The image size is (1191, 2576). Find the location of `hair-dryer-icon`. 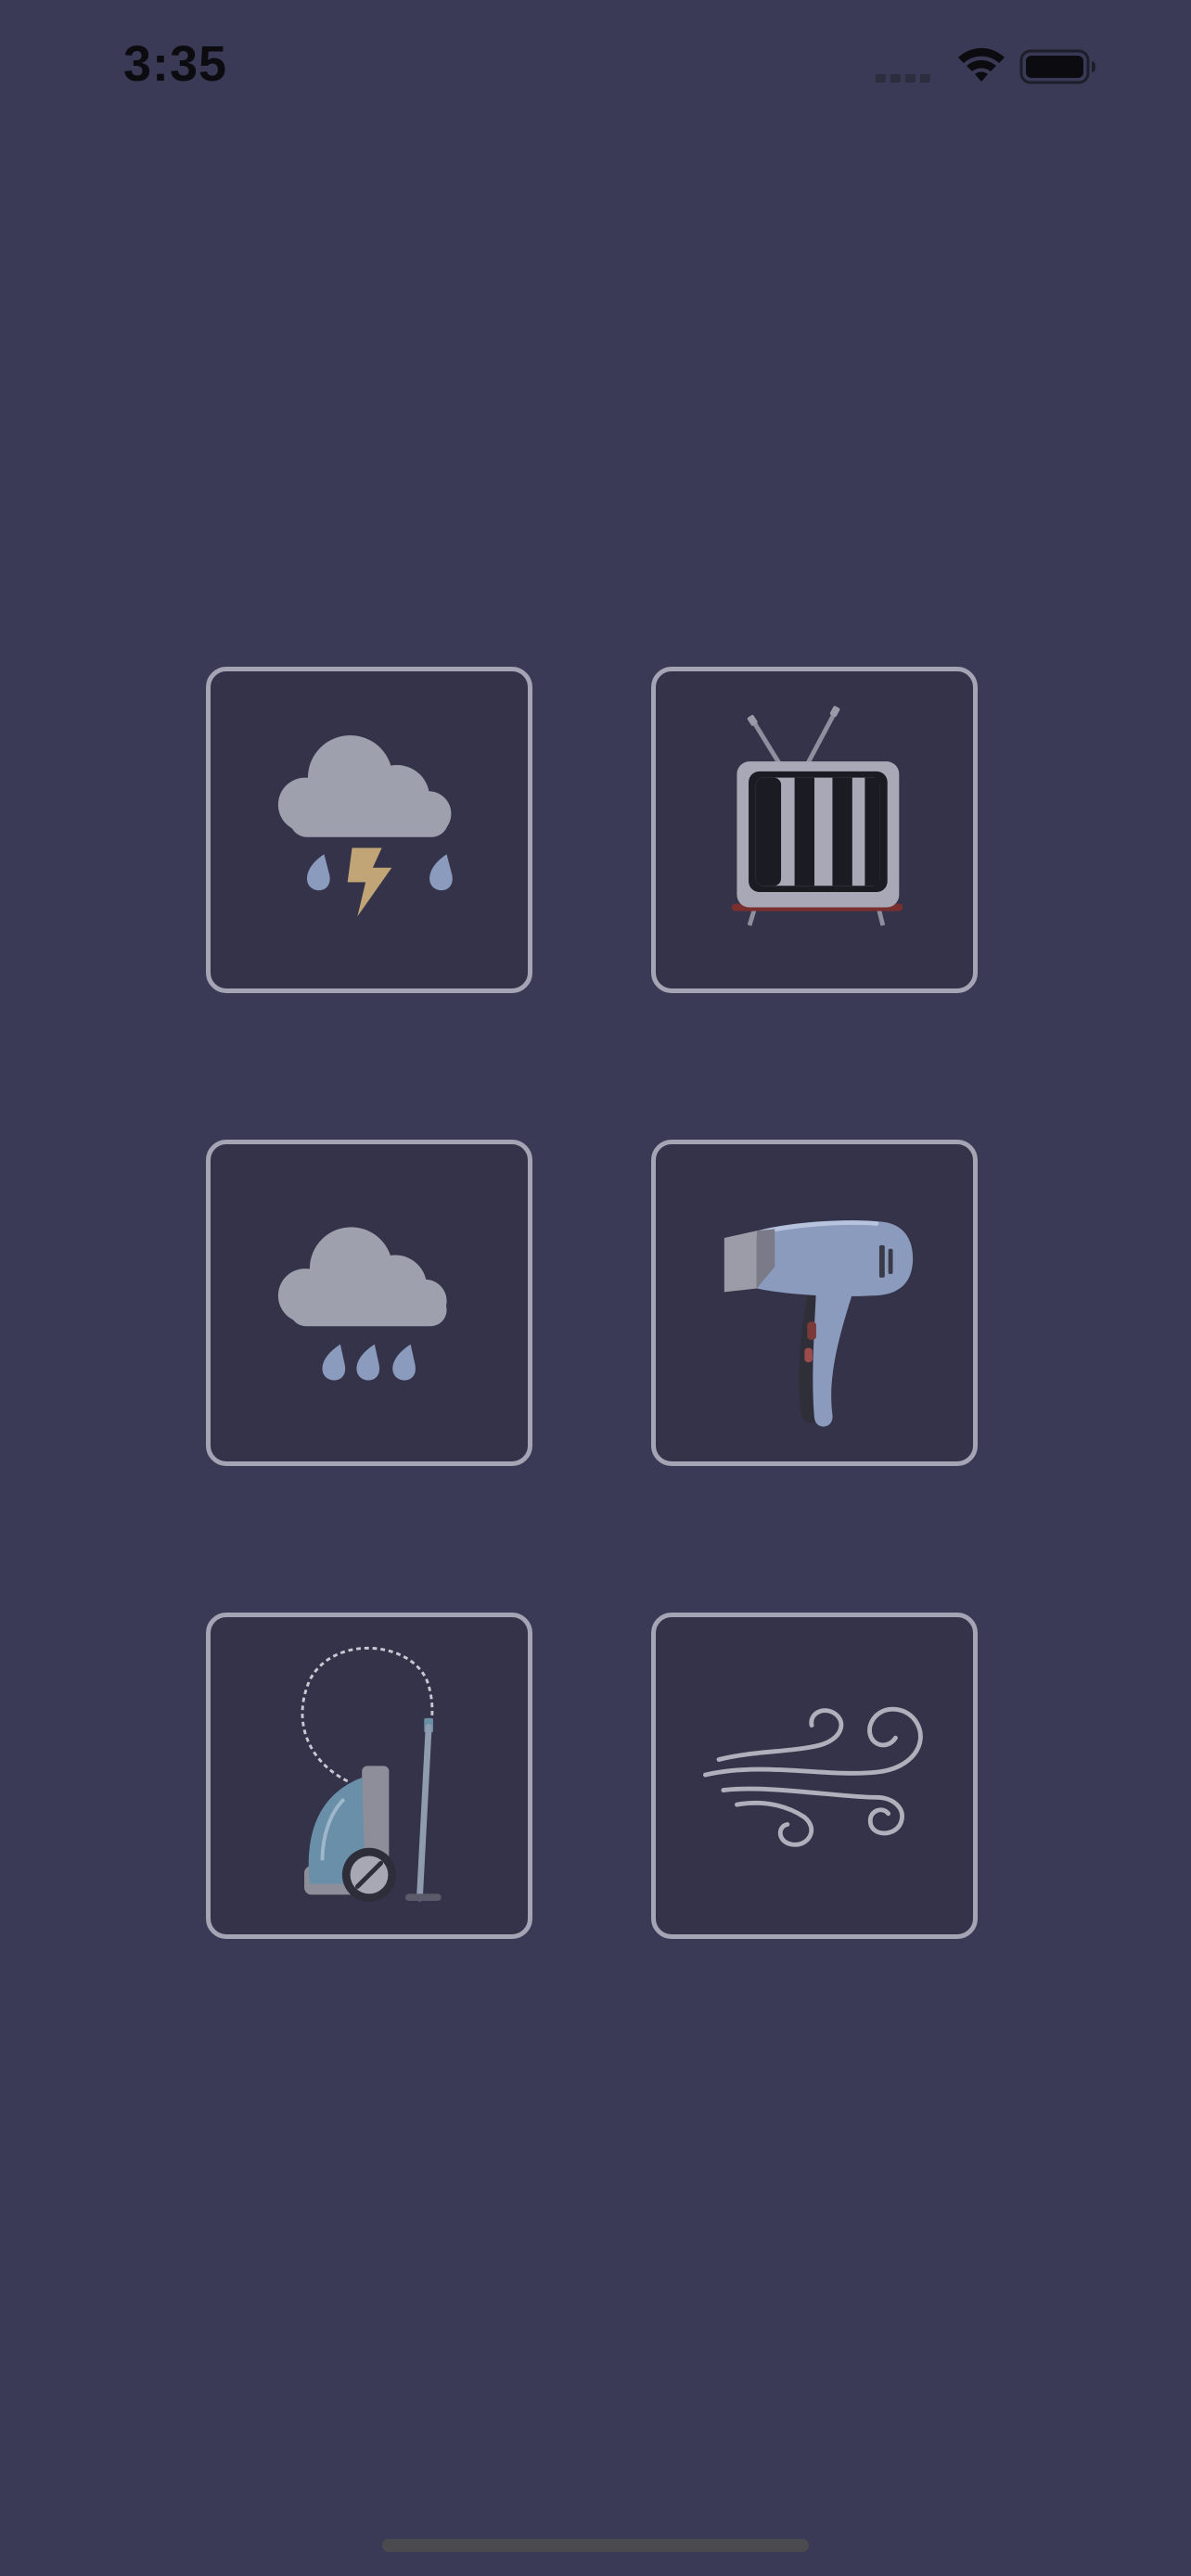

hair-dryer-icon is located at coordinates (819, 1324).